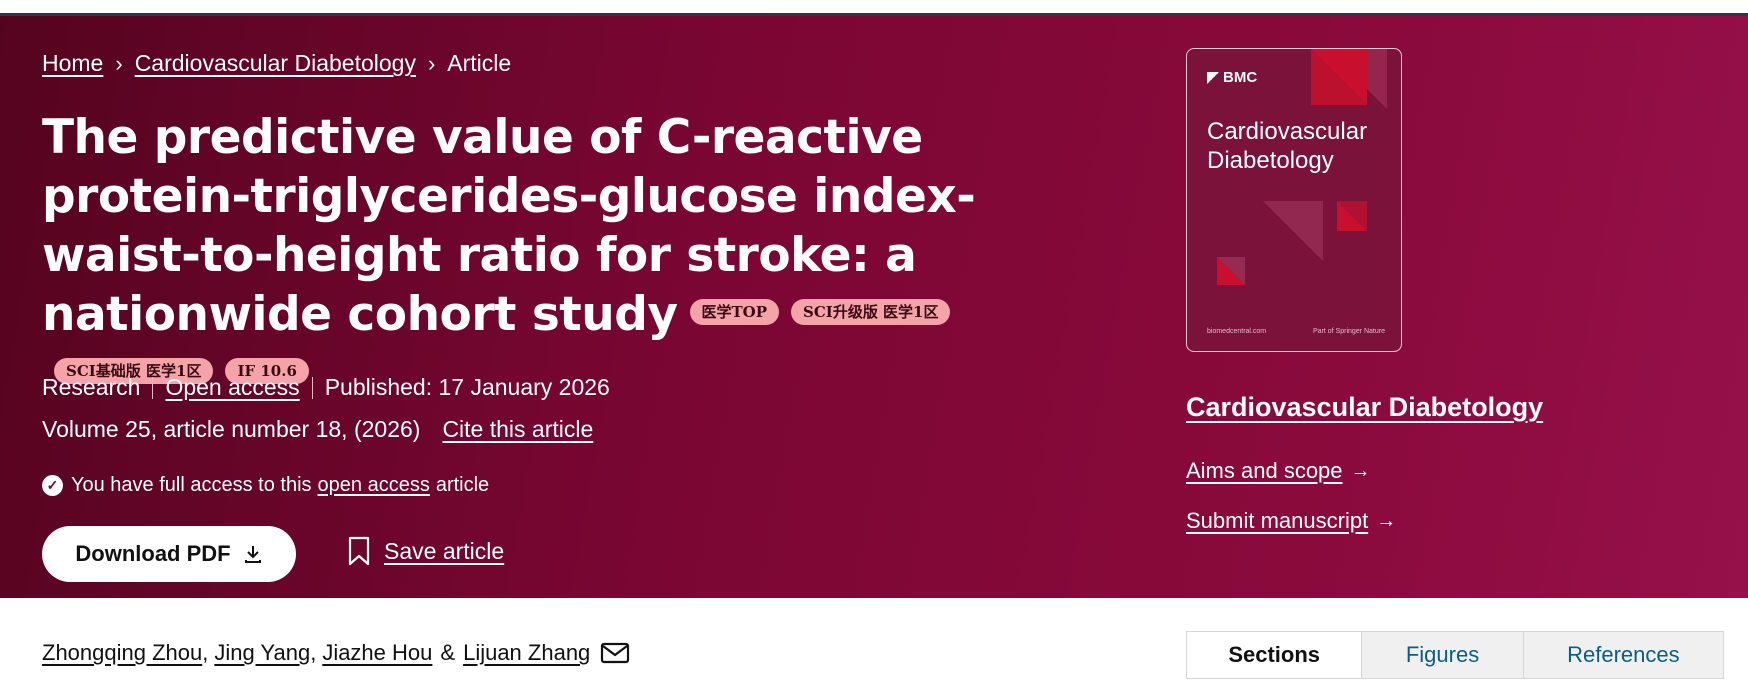 This screenshot has width=1748, height=691. I want to click on published-date: Published: 17 January 2026, so click(467, 387).